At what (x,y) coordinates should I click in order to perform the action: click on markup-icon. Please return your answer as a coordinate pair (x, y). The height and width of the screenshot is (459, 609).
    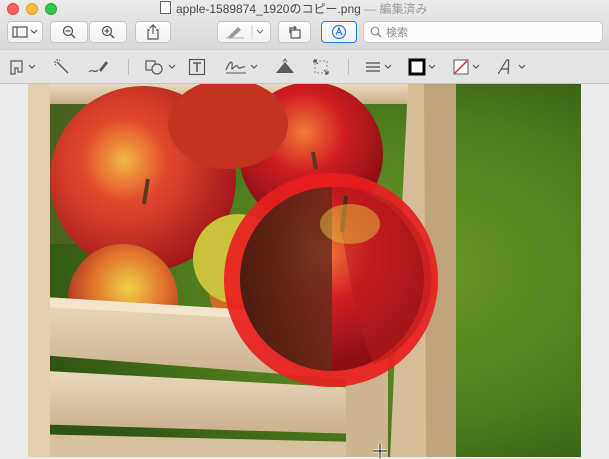
    Looking at the image, I should click on (339, 32).